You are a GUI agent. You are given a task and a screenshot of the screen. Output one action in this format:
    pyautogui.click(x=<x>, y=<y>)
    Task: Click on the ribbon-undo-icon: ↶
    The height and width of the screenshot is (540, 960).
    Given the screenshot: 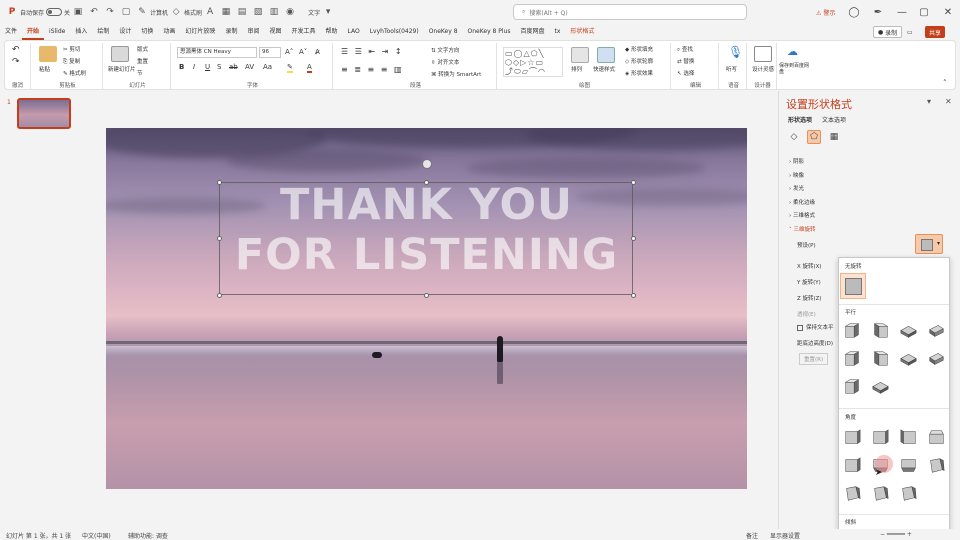 What is the action you would take?
    pyautogui.click(x=16, y=50)
    